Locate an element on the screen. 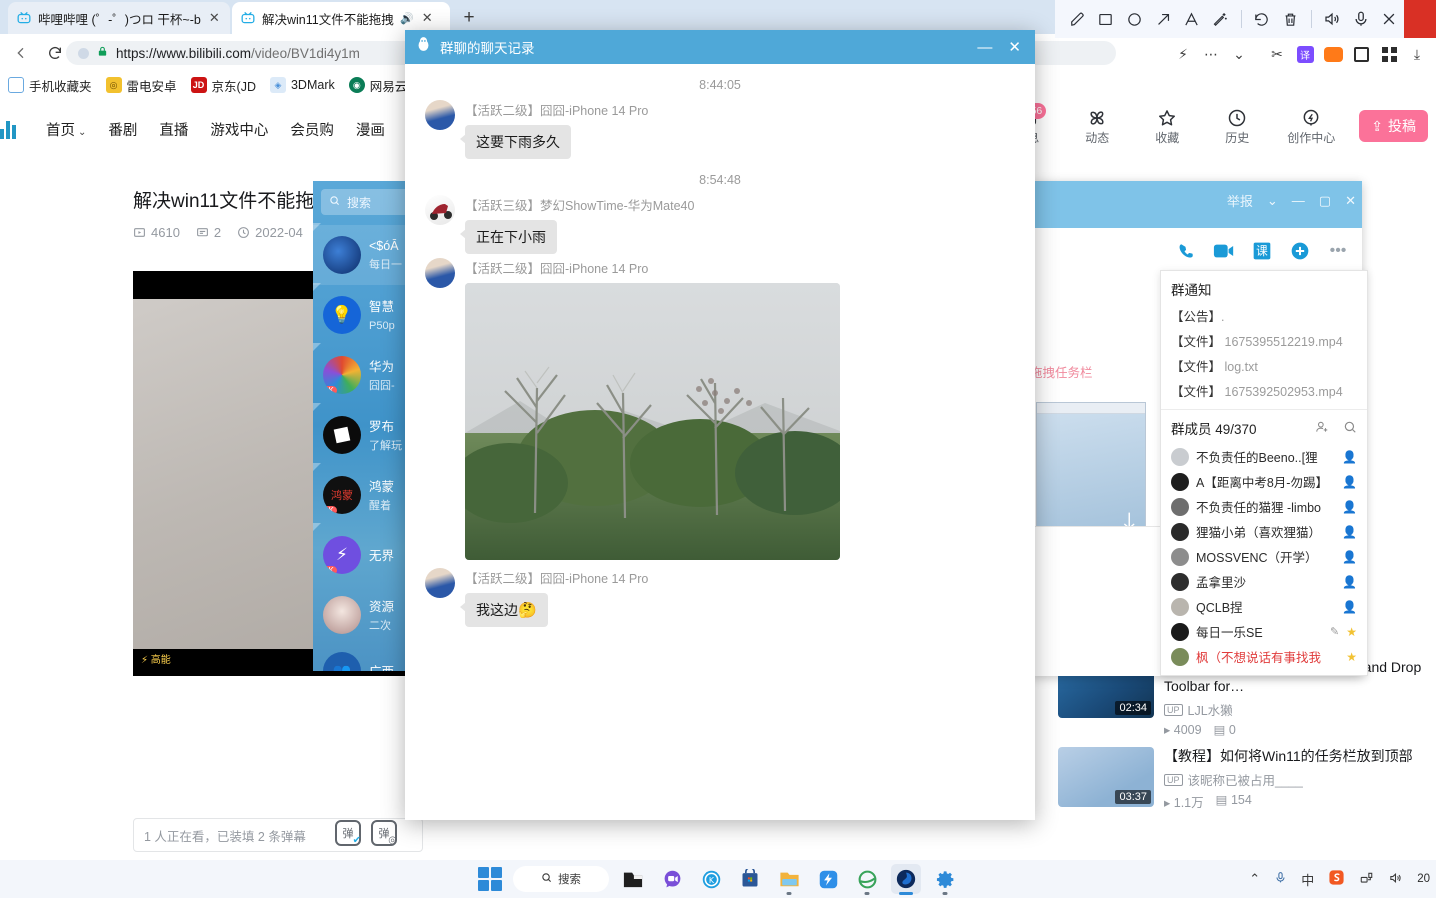 This screenshot has height=898, width=1436. settings-gear-icon is located at coordinates (945, 879).